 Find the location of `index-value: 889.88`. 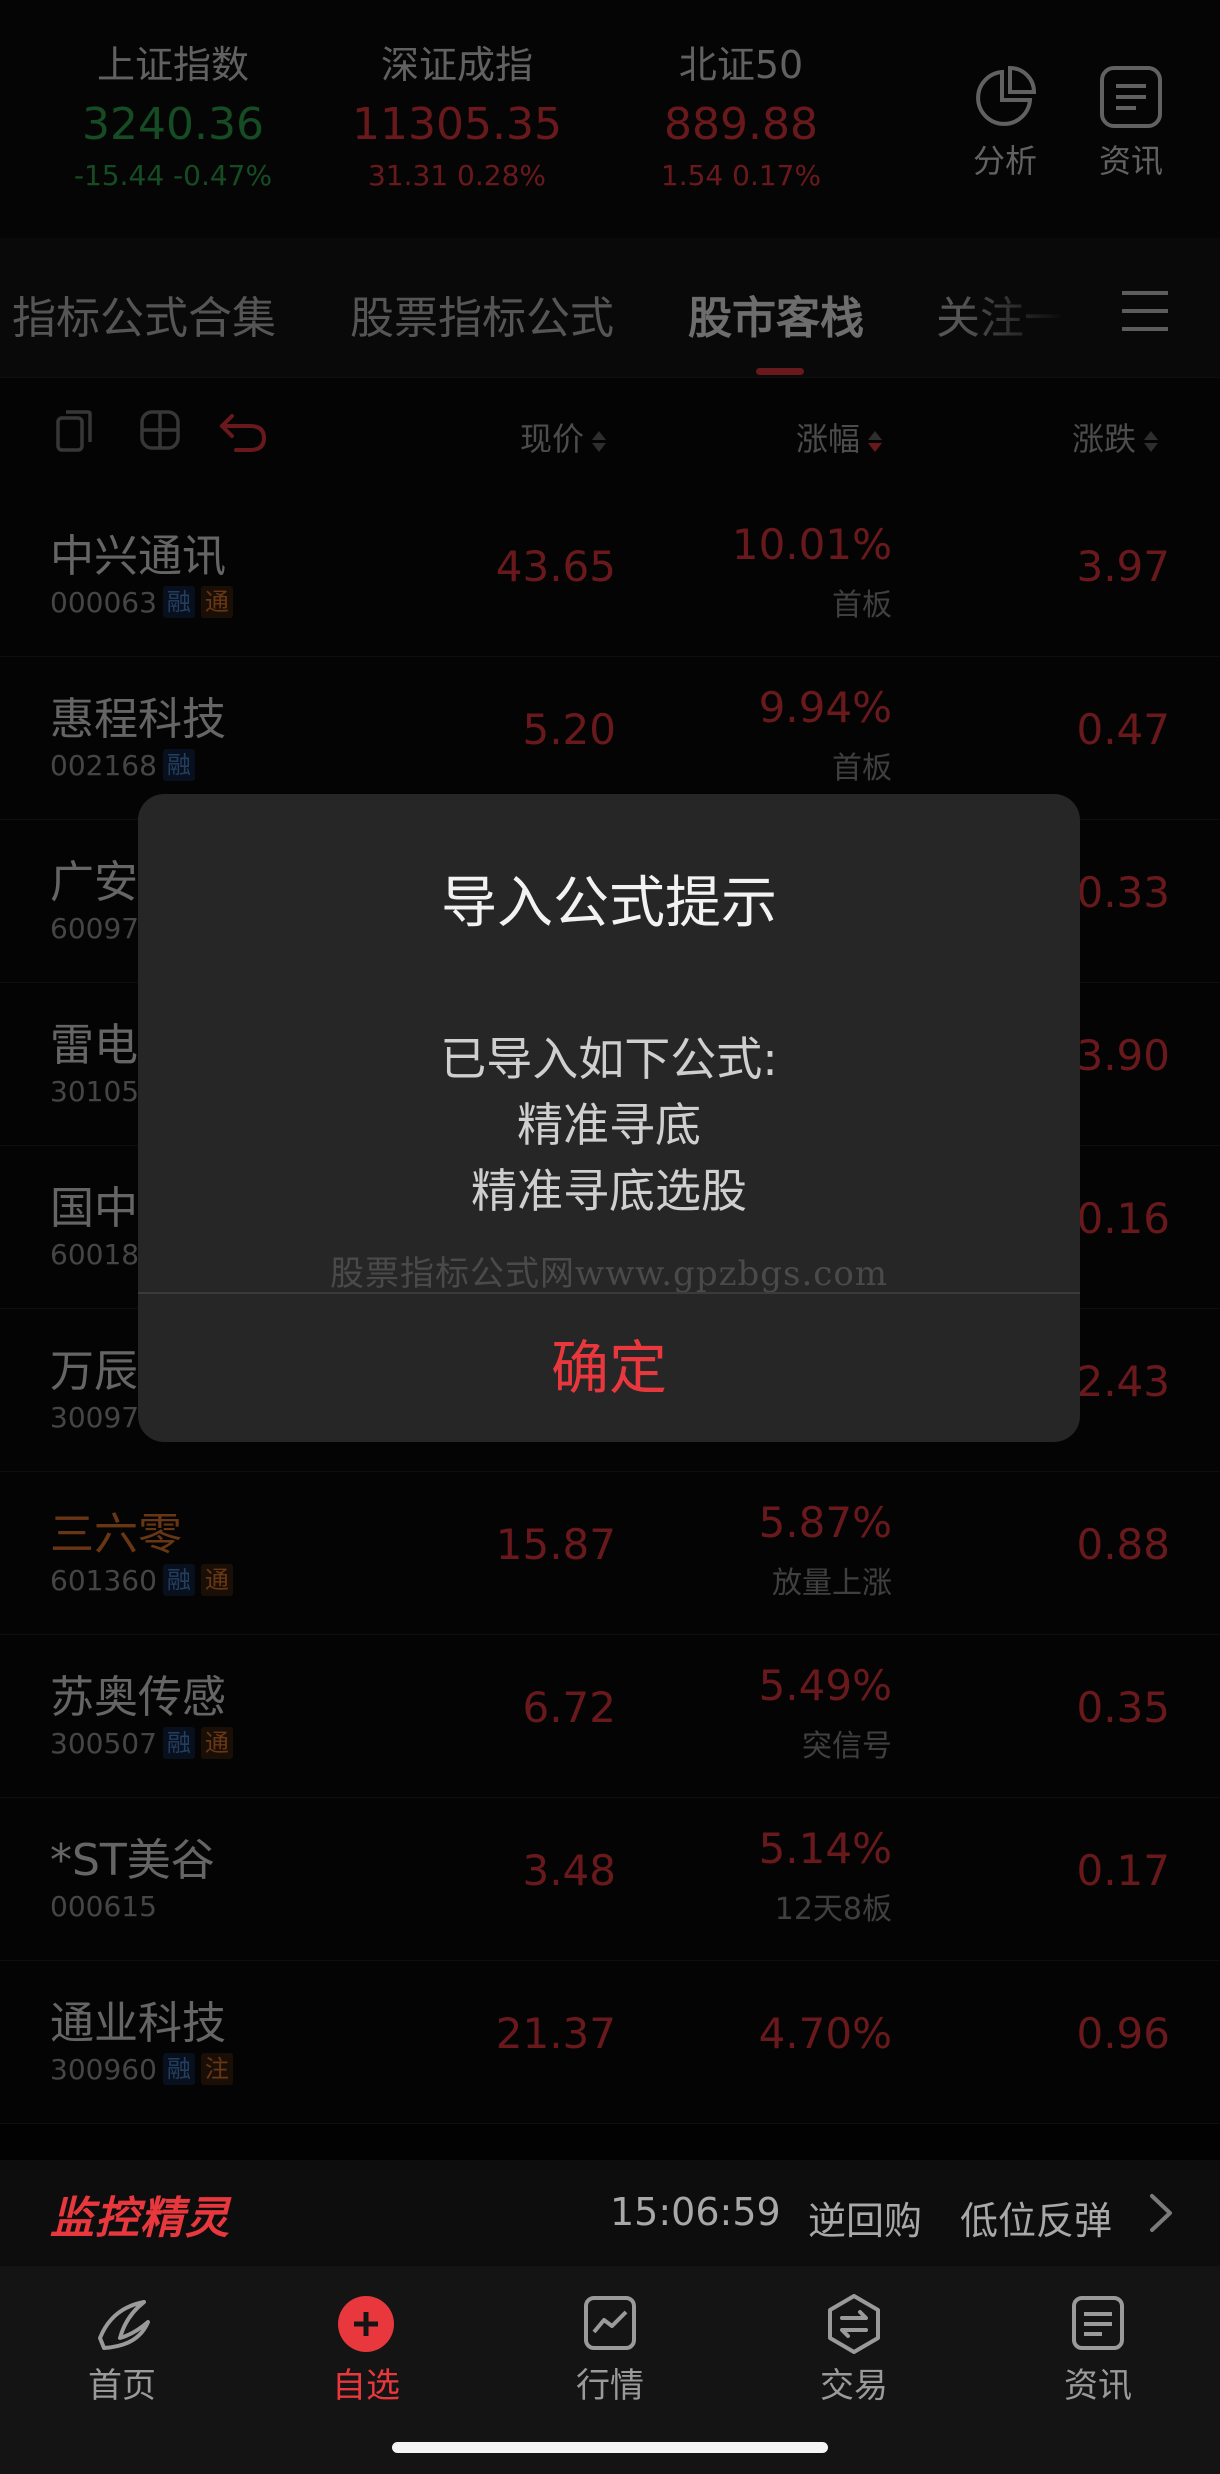

index-value: 889.88 is located at coordinates (741, 124).